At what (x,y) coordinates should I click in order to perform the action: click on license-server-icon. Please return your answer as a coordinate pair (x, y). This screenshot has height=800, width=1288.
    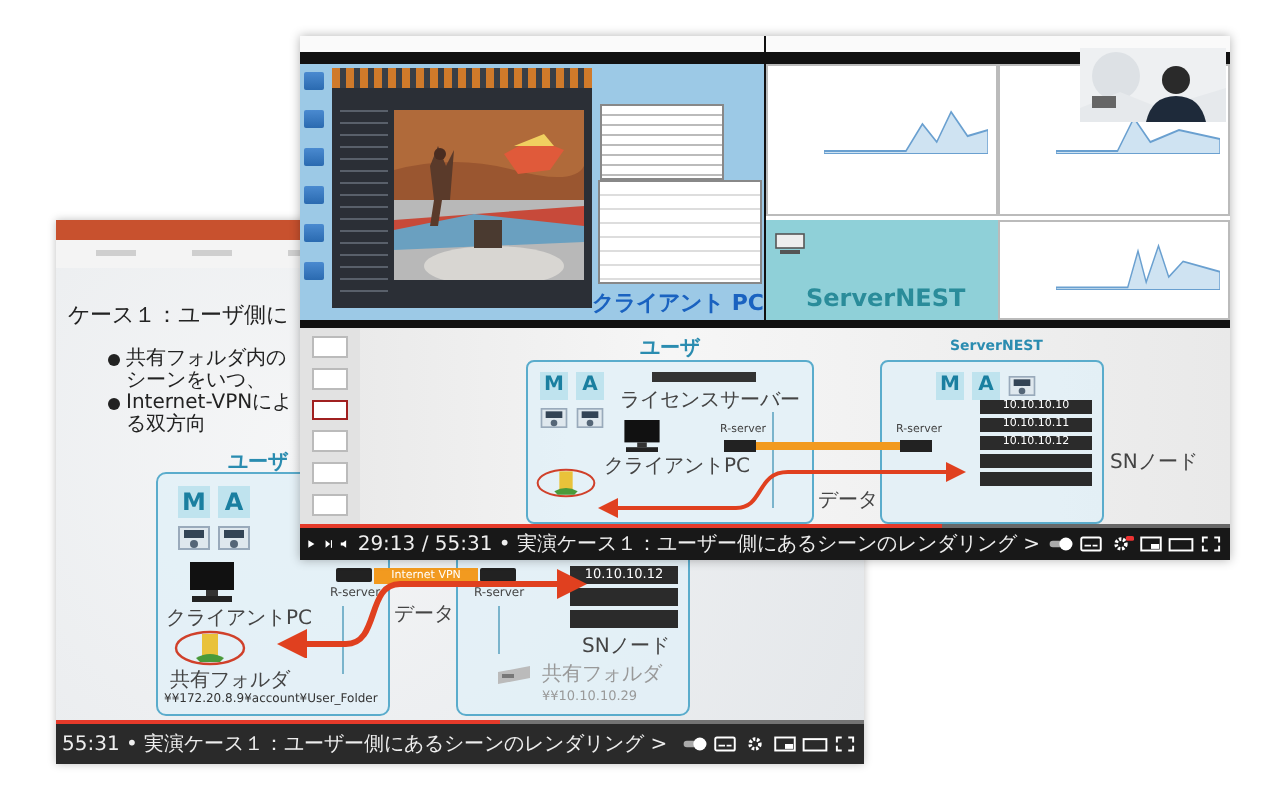
    Looking at the image, I should click on (704, 377).